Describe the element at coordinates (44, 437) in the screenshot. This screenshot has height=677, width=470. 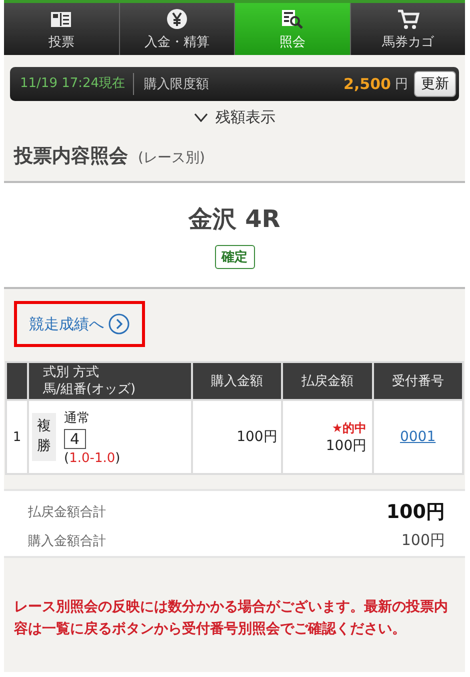
I see `bet-type: 複勝` at that location.